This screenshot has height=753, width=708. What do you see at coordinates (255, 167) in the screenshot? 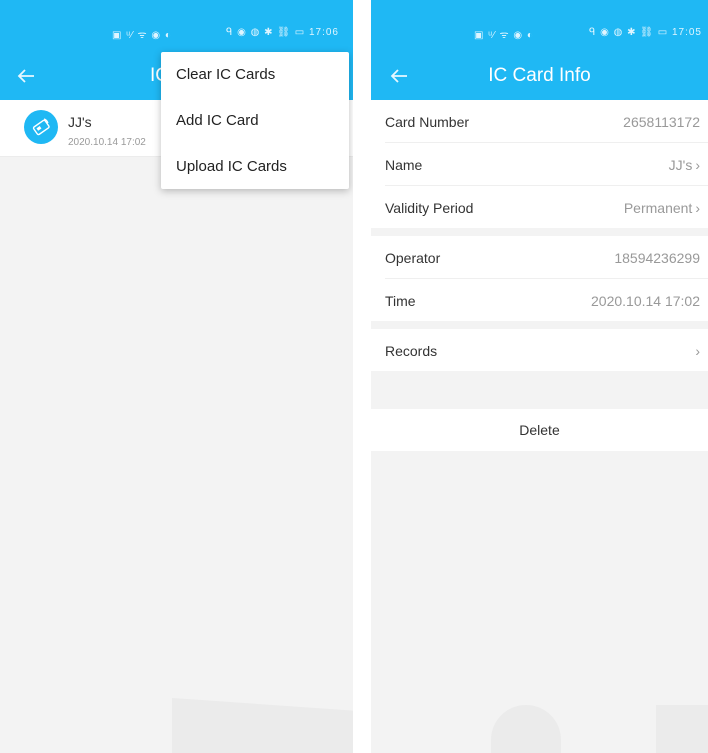
I see `menu-item-upload-ic-cards: Upload IC Cards` at bounding box center [255, 167].